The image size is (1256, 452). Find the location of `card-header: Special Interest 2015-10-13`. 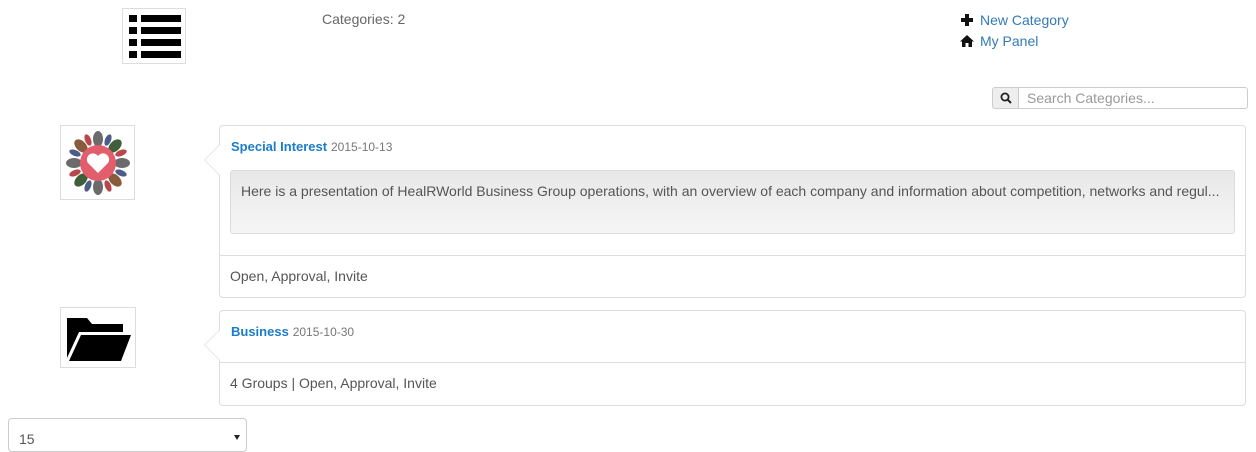

card-header: Special Interest 2015-10-13 is located at coordinates (732, 146).